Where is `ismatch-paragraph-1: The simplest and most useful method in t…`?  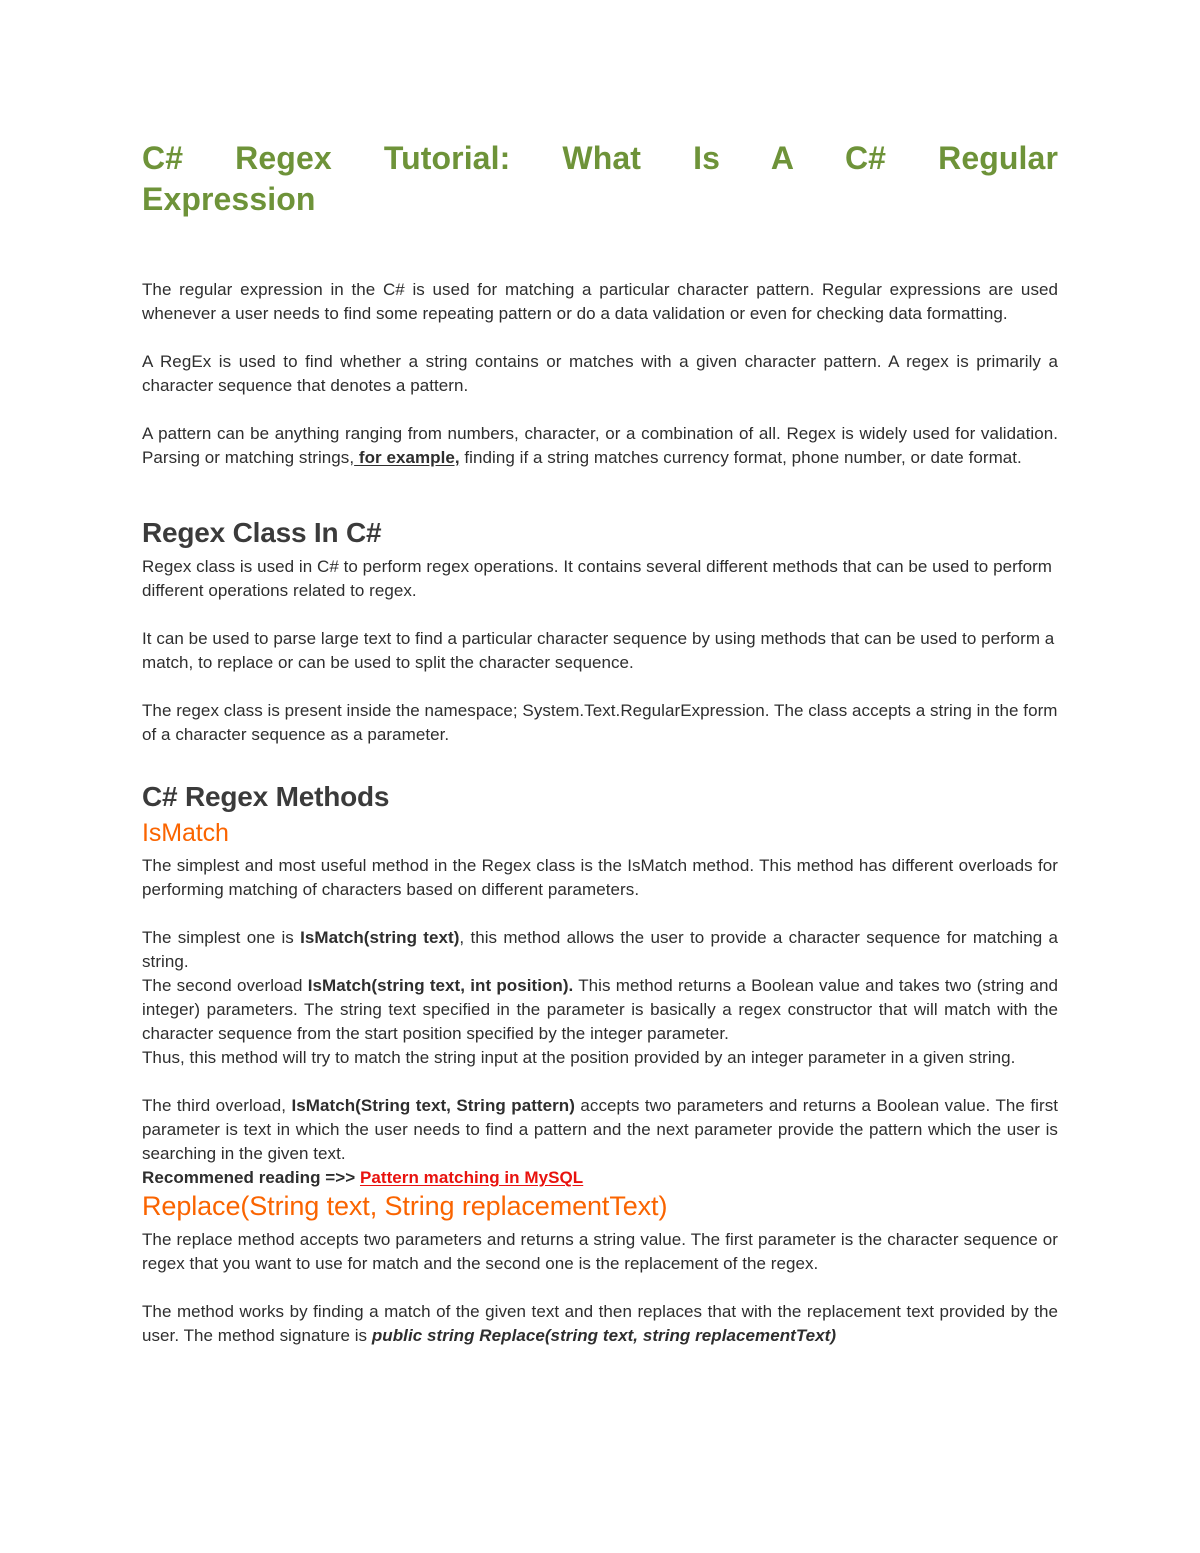
ismatch-paragraph-1: The simplest and most useful method in t… is located at coordinates (600, 877).